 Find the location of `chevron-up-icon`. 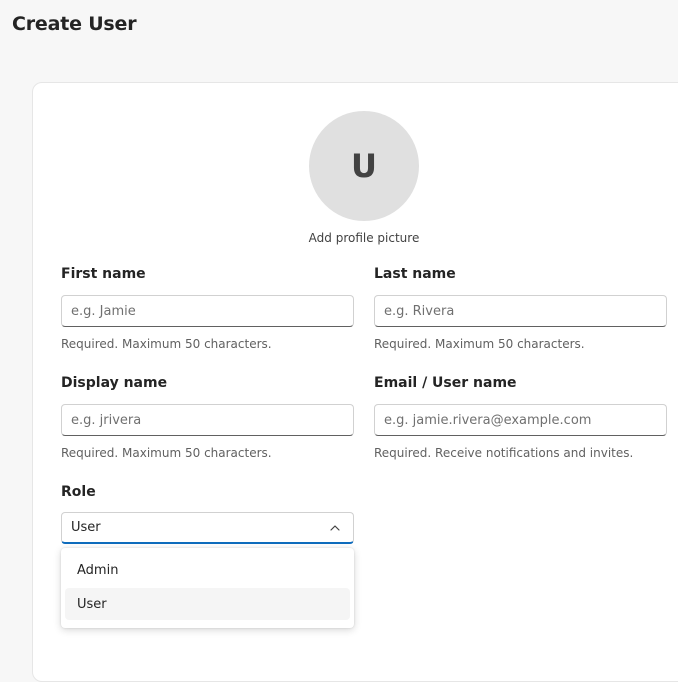

chevron-up-icon is located at coordinates (335, 528).